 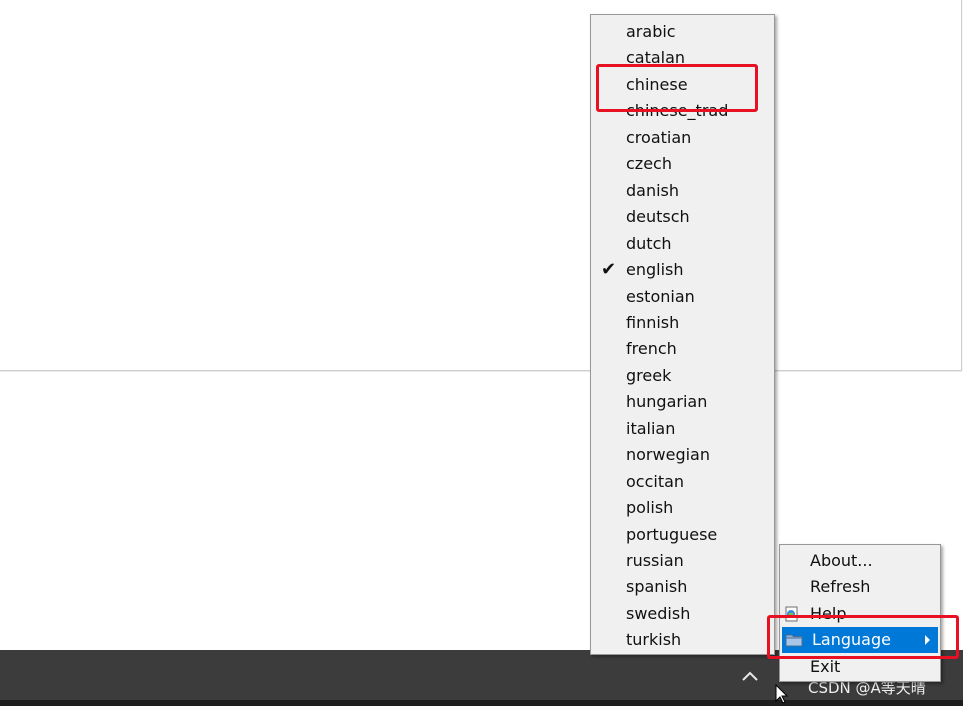 I want to click on tray-menu-item-label: Refresh, so click(x=840, y=587).